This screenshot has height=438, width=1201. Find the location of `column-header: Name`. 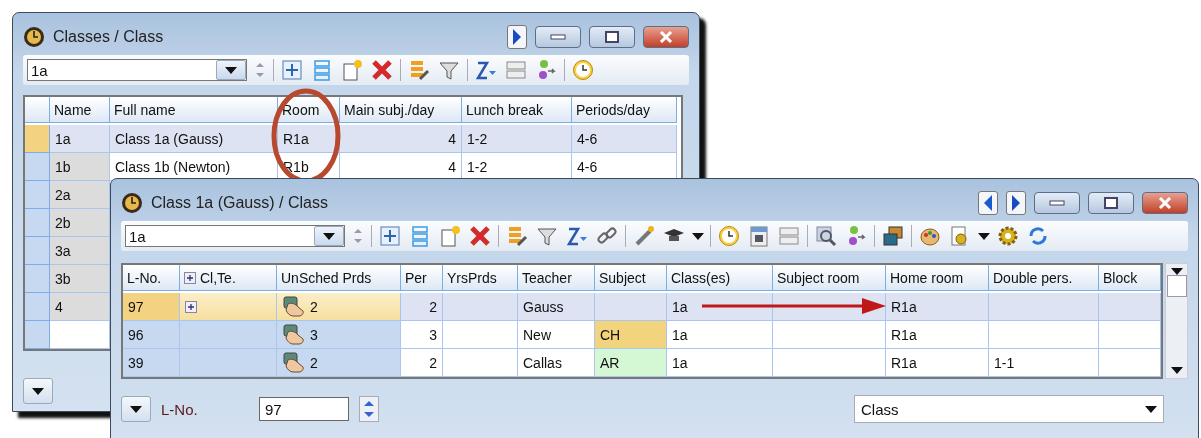

column-header: Name is located at coordinates (80, 110).